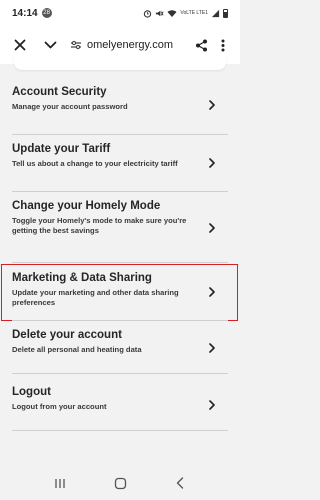 The width and height of the screenshot is (320, 500). What do you see at coordinates (172, 13) in the screenshot?
I see `wifi-icon` at bounding box center [172, 13].